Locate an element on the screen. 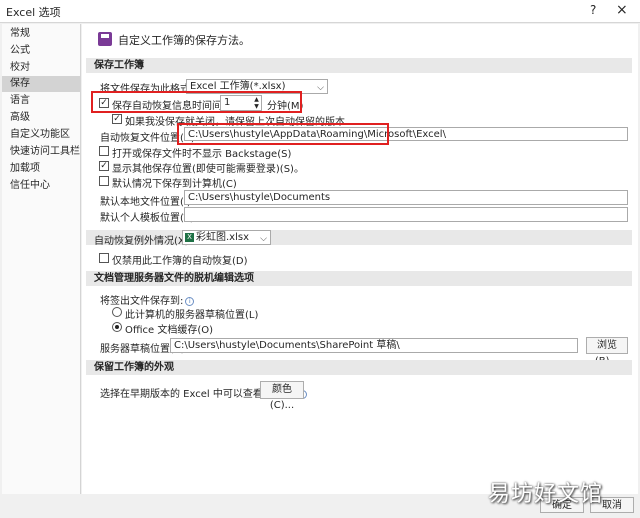  close-icon: × is located at coordinates (622, 10).